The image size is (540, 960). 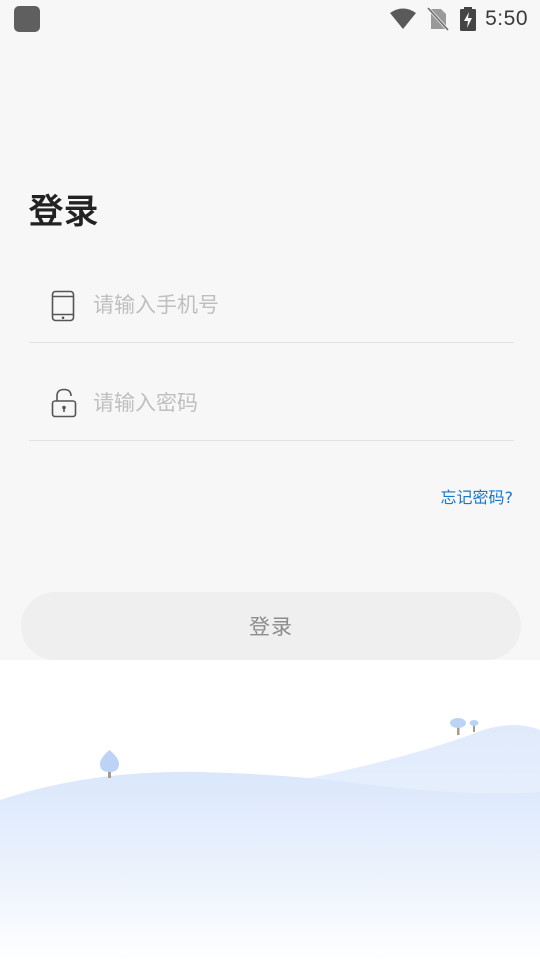 What do you see at coordinates (64, 212) in the screenshot?
I see `page-title: 登录` at bounding box center [64, 212].